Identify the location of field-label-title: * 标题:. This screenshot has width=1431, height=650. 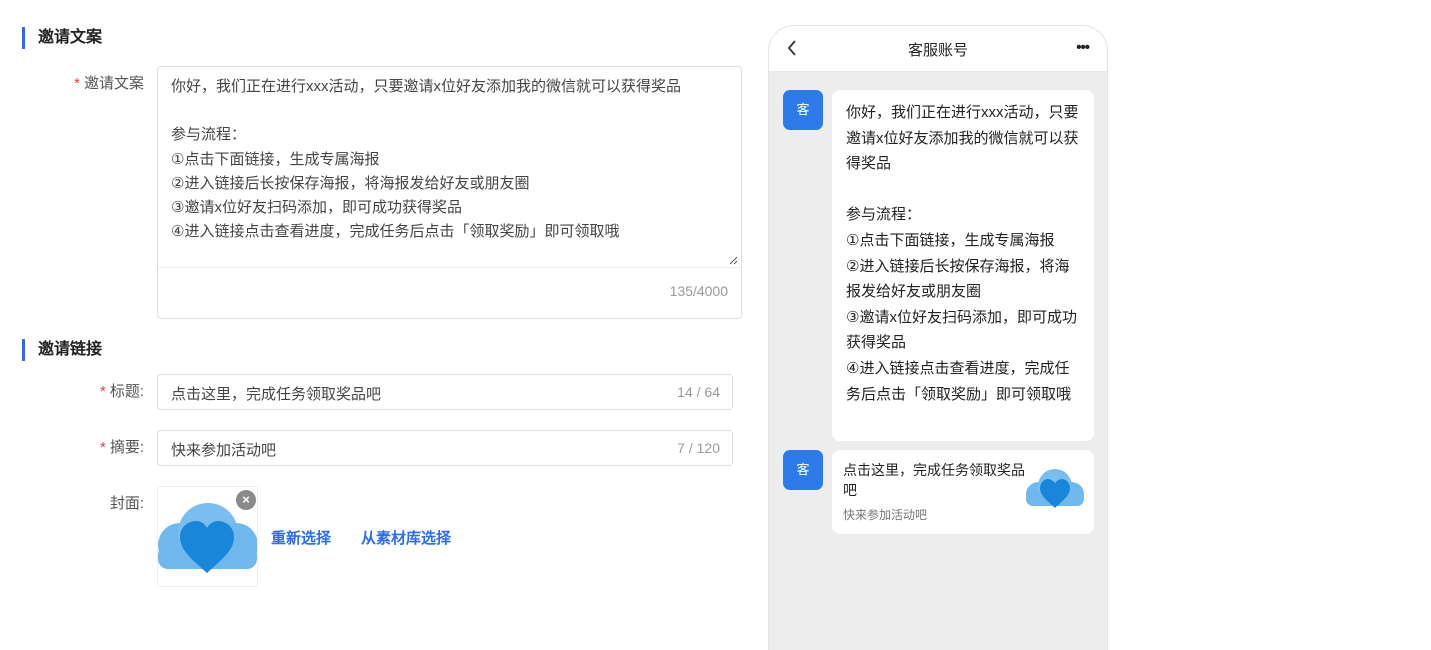
(99, 392).